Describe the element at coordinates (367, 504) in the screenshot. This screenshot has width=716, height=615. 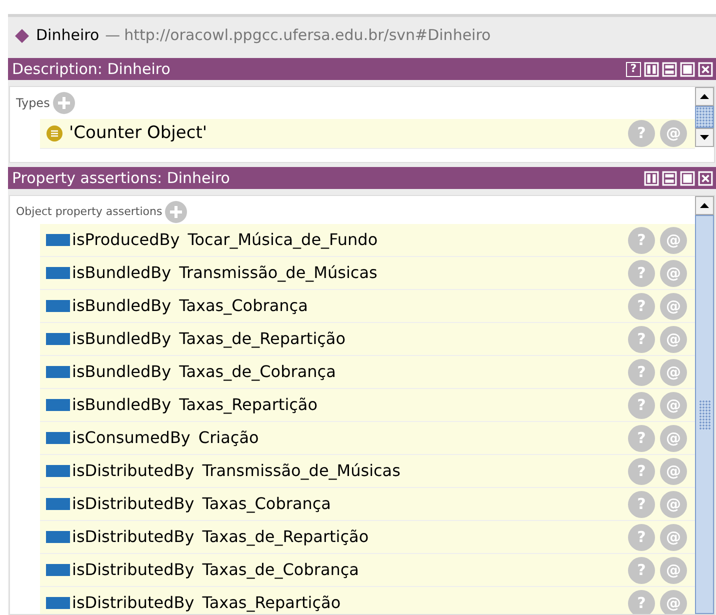
I see `assertion-row: isDistributedBy Taxas_Cobrança ? @` at that location.